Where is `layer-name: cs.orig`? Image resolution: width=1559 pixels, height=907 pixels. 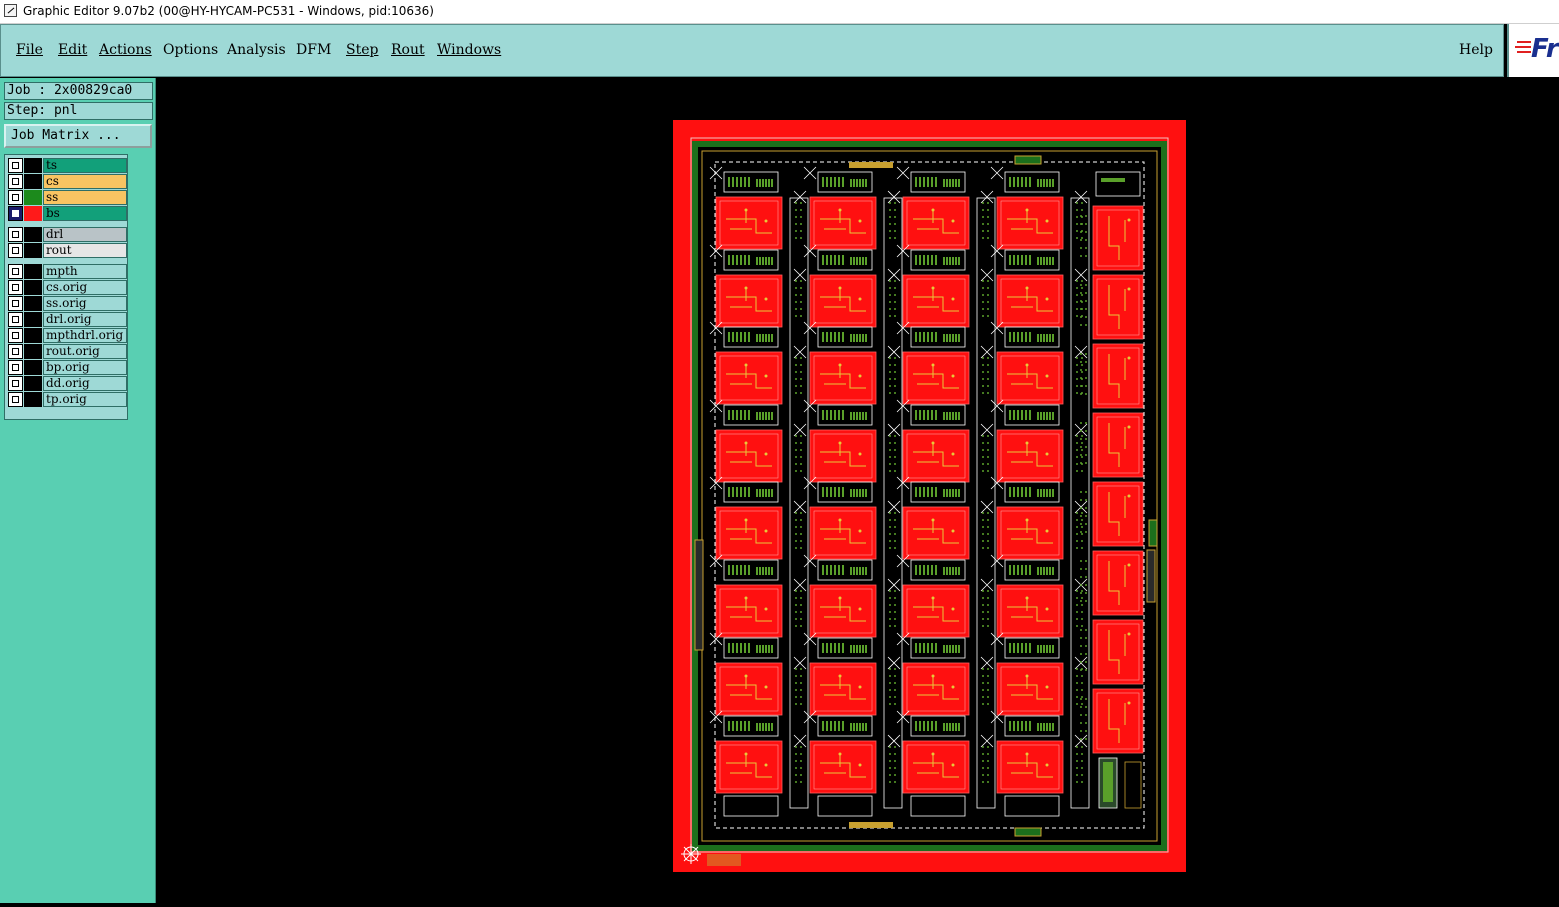 layer-name: cs.orig is located at coordinates (85, 287).